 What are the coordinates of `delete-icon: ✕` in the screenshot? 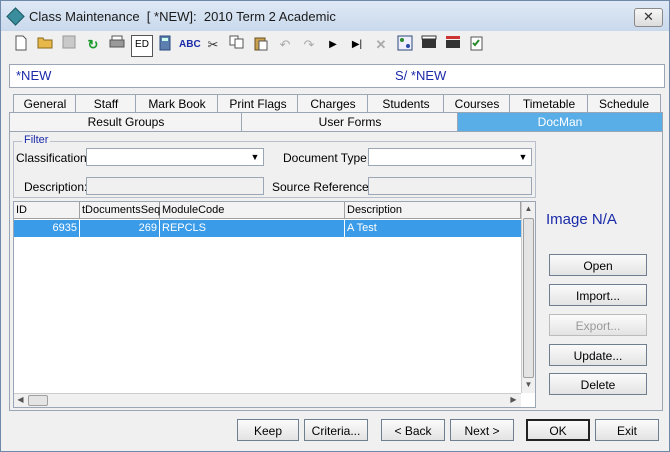 It's located at (381, 44).